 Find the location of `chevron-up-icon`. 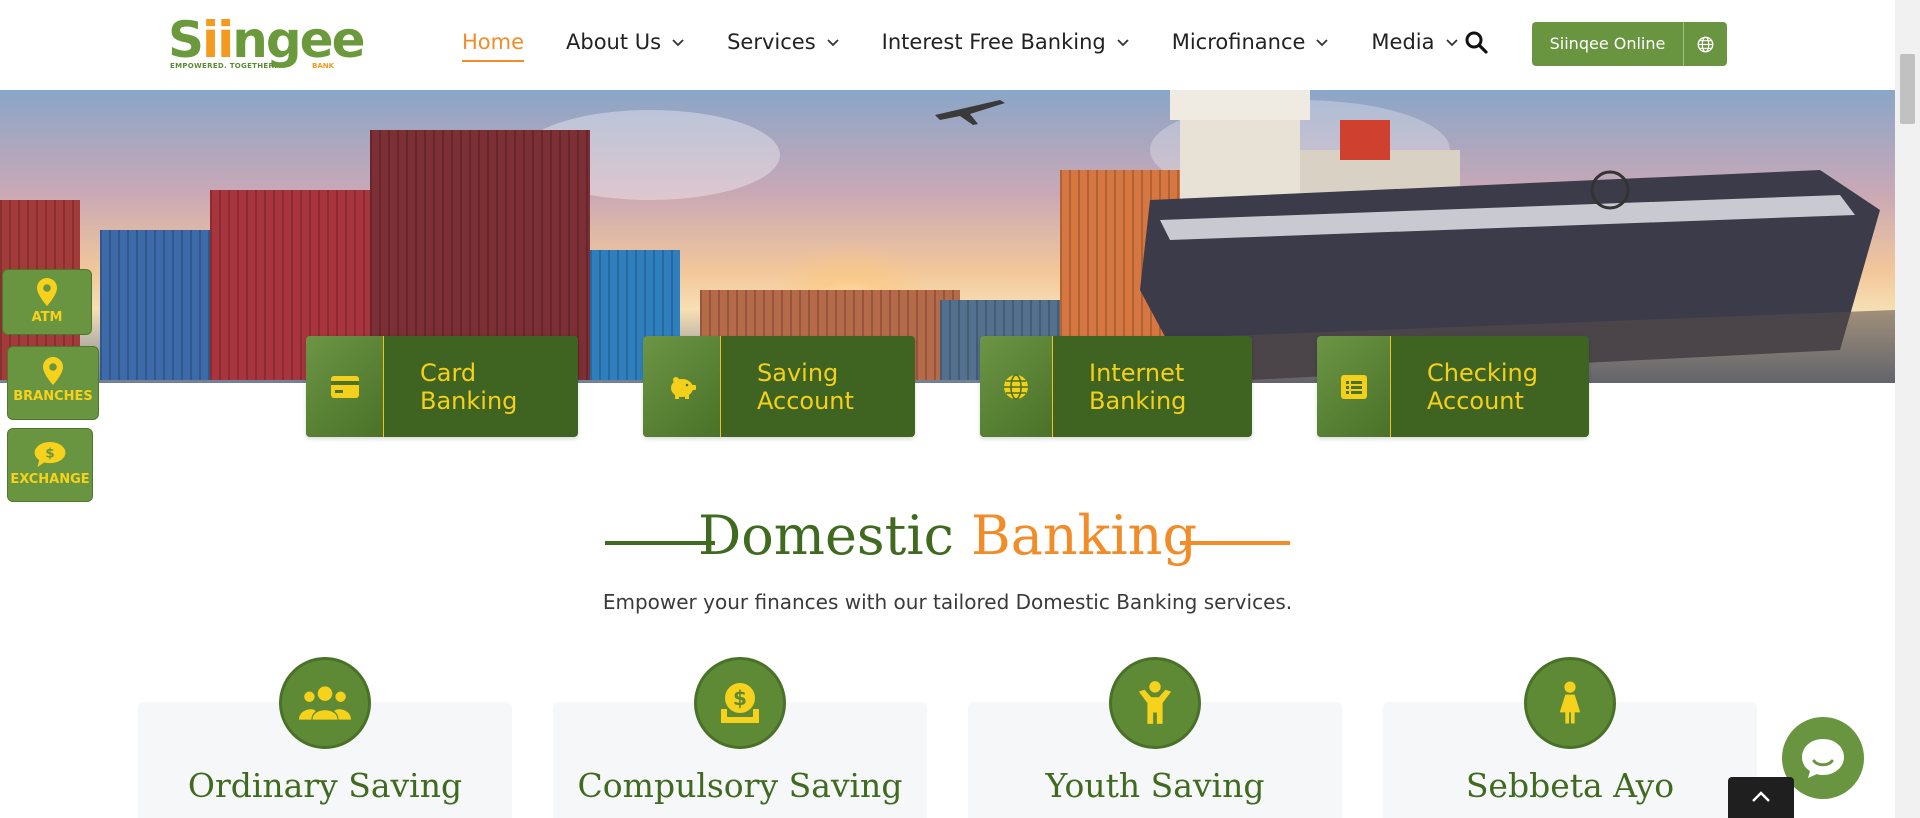

chevron-up-icon is located at coordinates (1761, 796).